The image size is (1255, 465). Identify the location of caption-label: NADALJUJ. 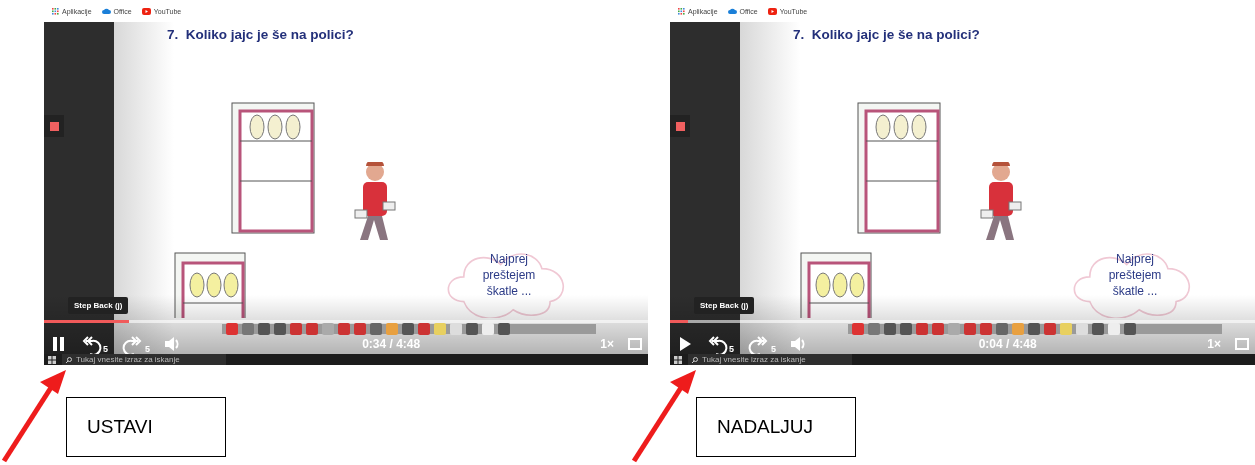
(776, 427).